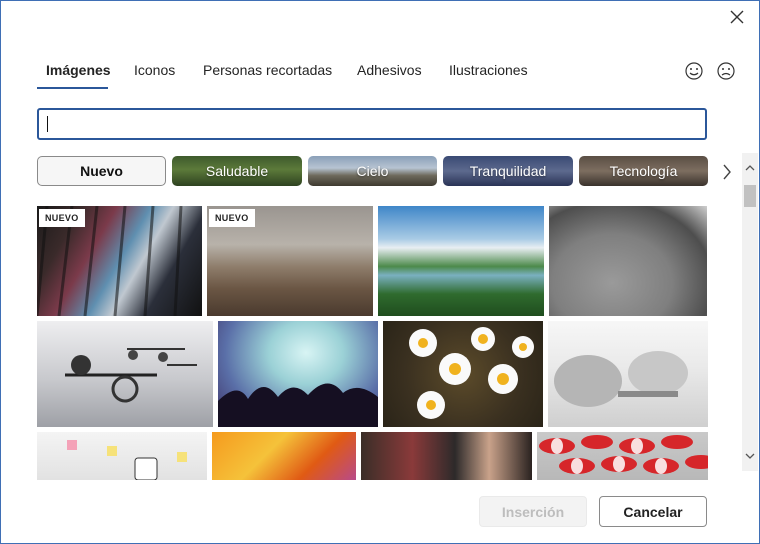 This screenshot has width=760, height=544. I want to click on category-tranquility: Tranquilidad, so click(508, 171).